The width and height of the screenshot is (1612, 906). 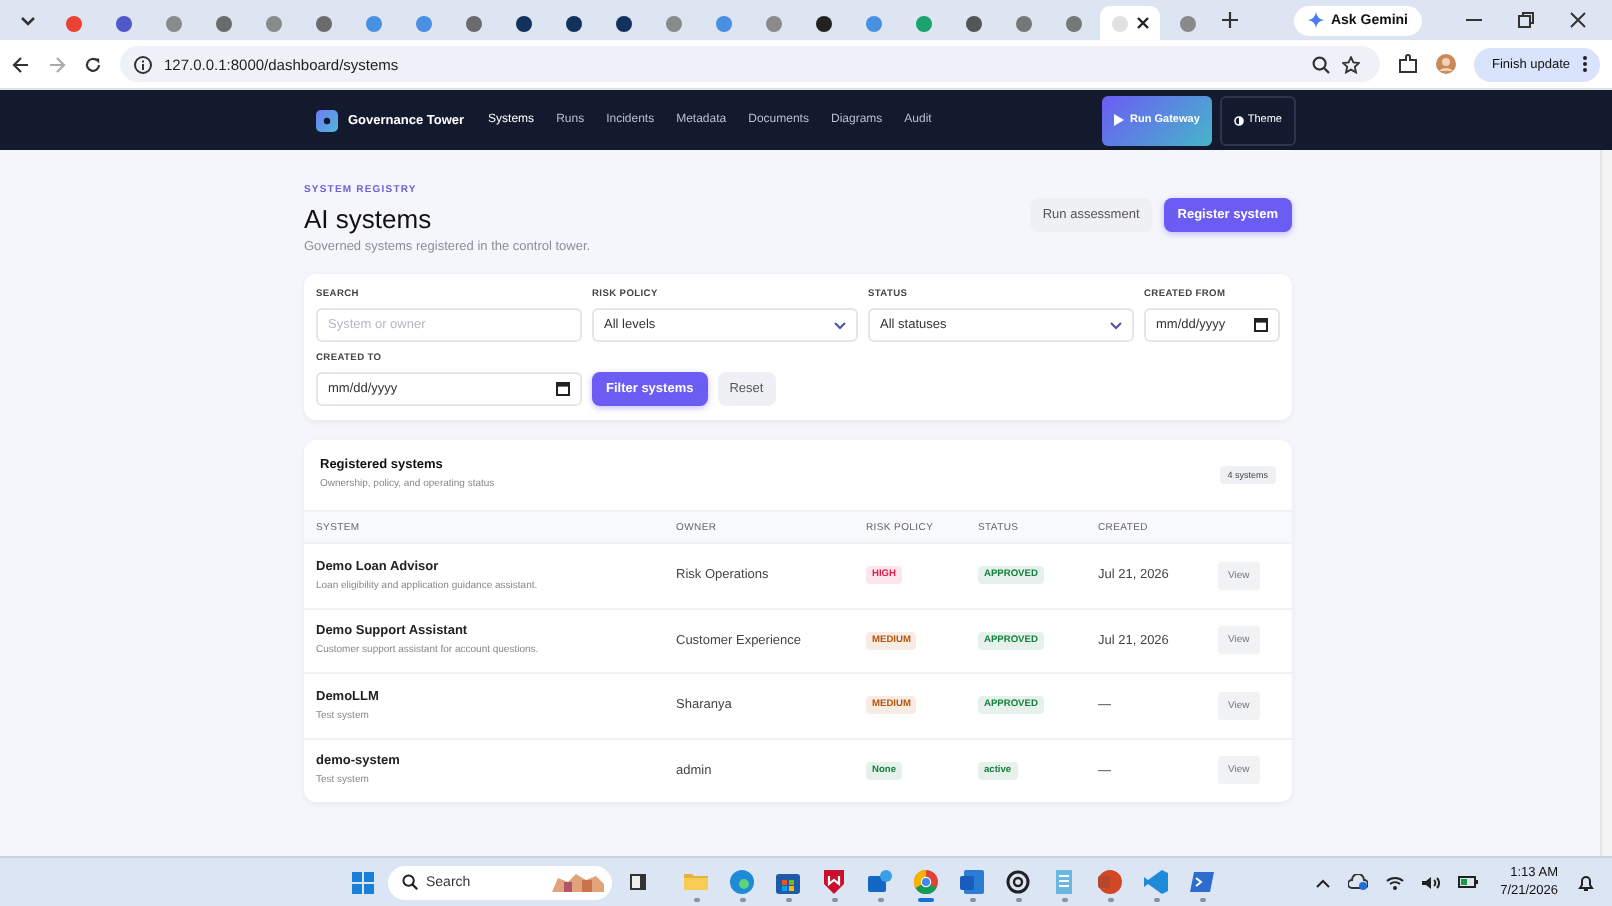 I want to click on avatar-icon, so click(x=1445, y=64).